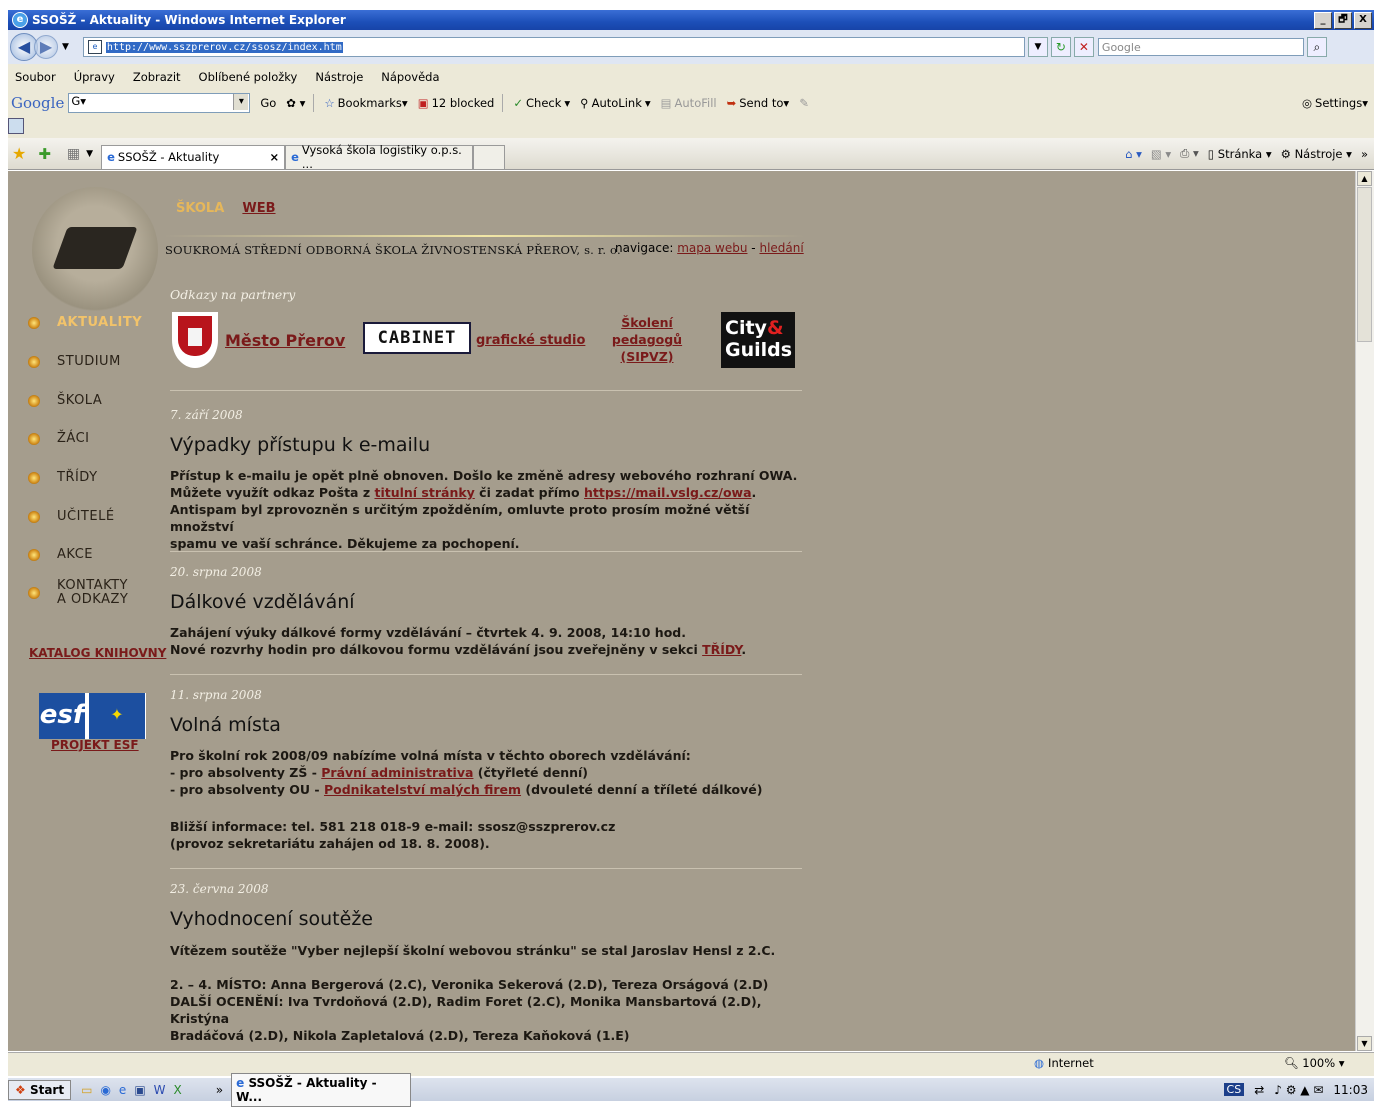  Describe the element at coordinates (78, 593) in the screenshot. I see `sidebar-item-kontakty: KONTAKTY A ODKAZY` at that location.